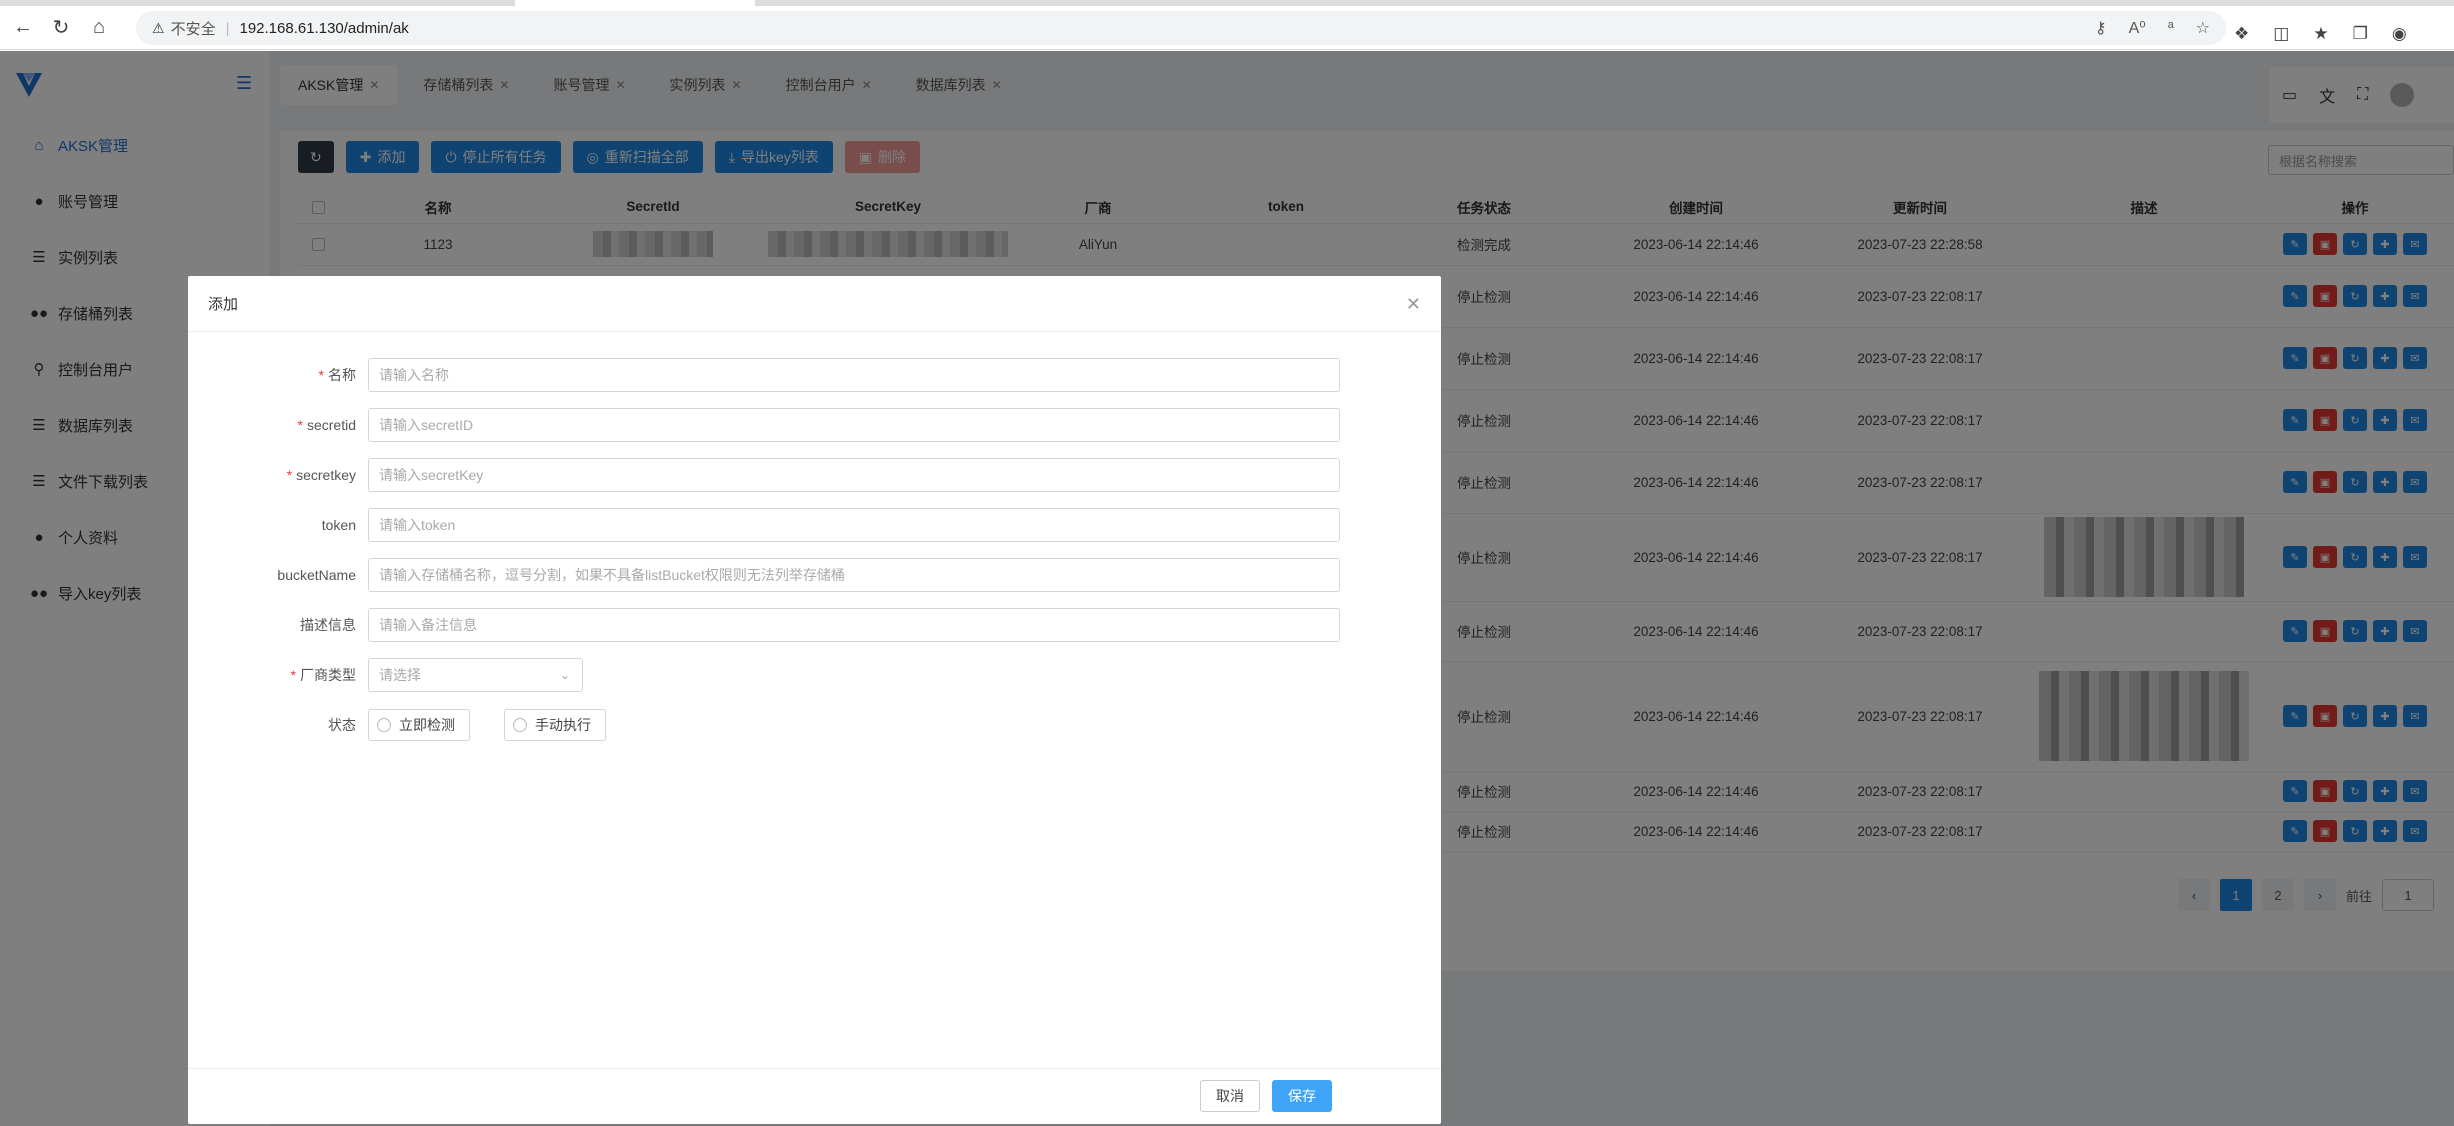 This screenshot has width=2454, height=1126. Describe the element at coordinates (158, 27) in the screenshot. I see `warning-icon: ⚠` at that location.